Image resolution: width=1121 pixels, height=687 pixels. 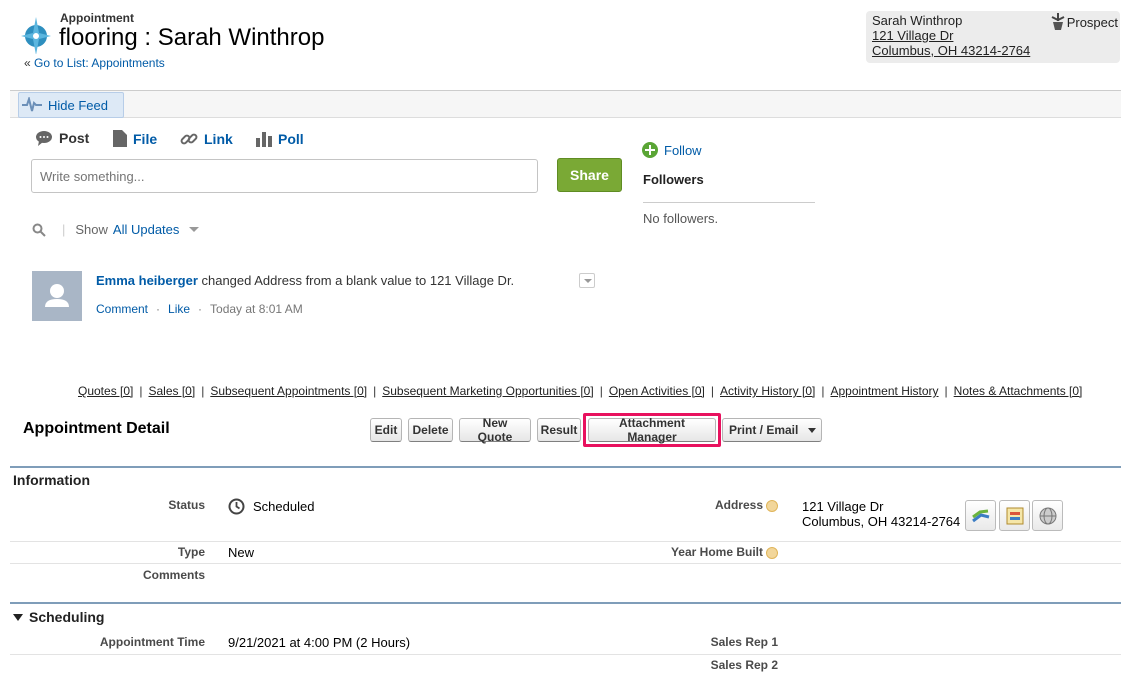 I want to click on feed-item-menu-button, so click(x=587, y=280).